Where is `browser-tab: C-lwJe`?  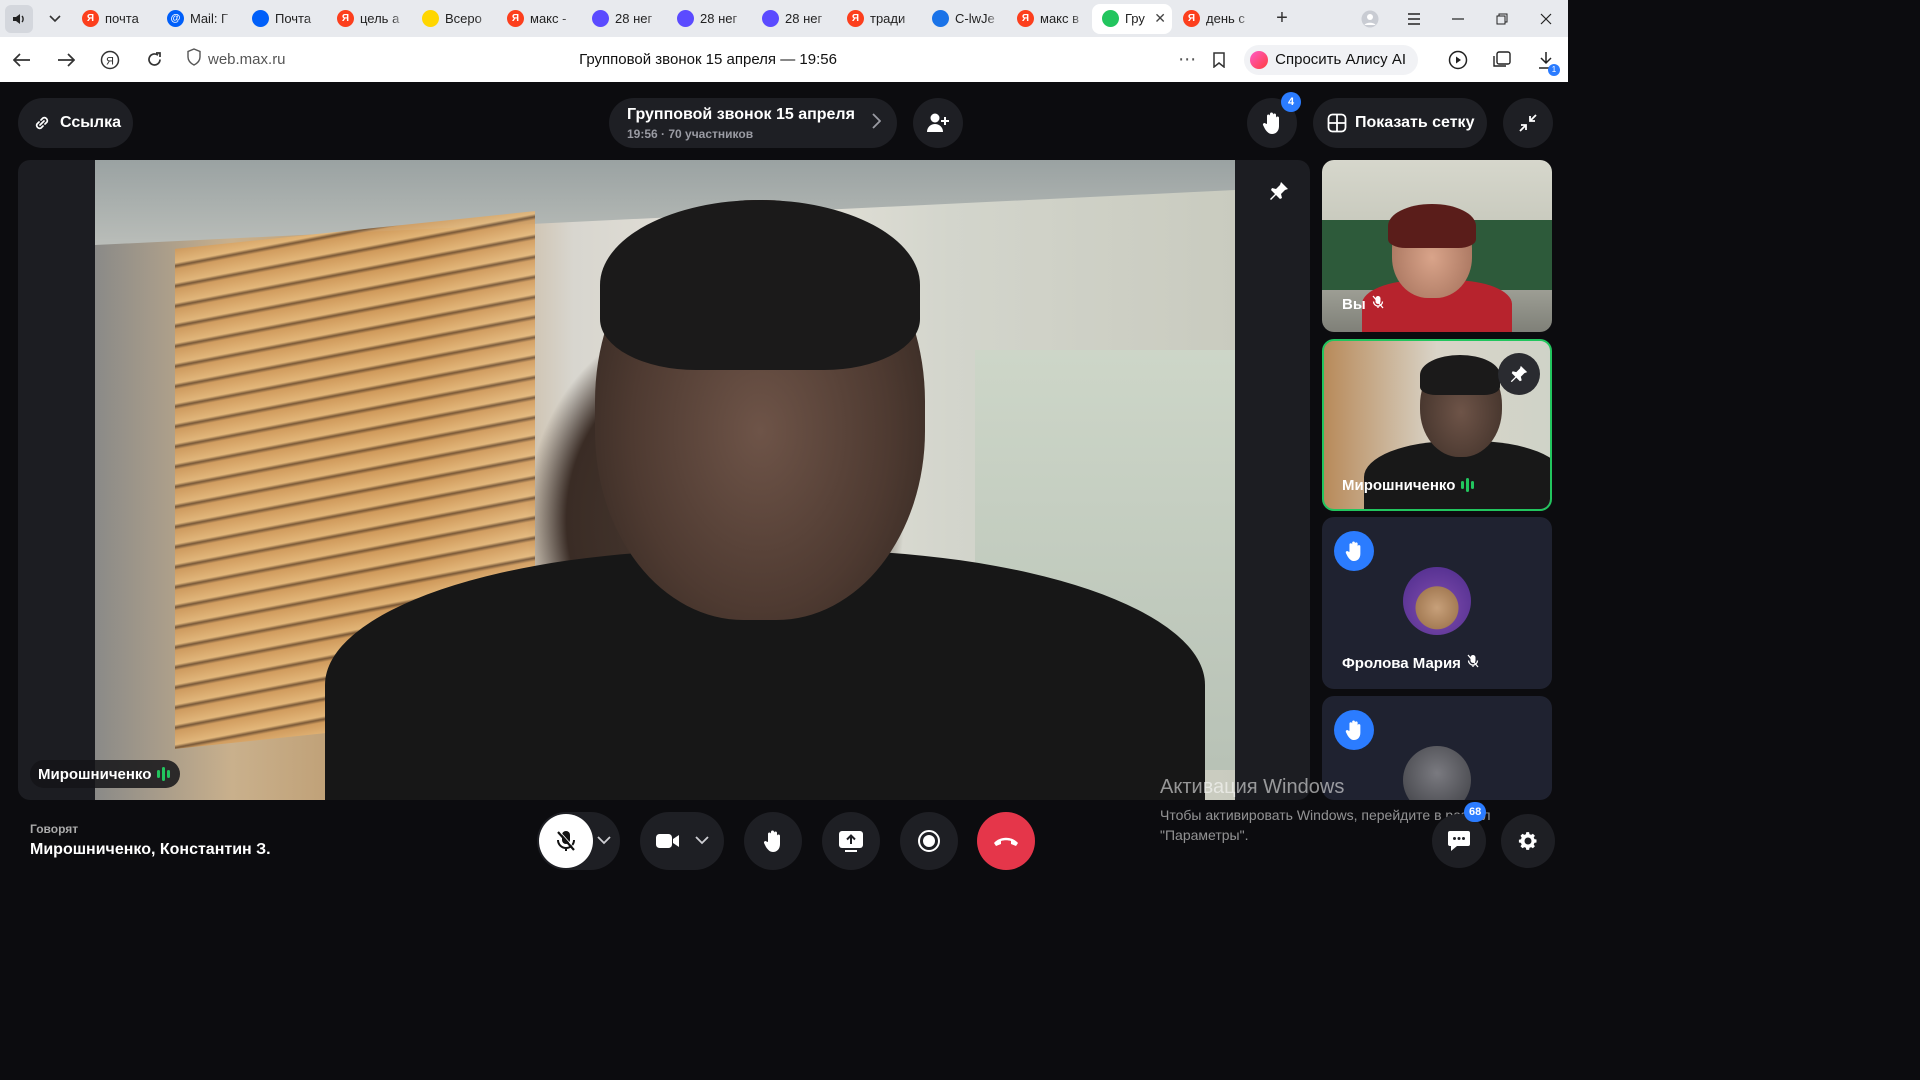
browser-tab: C-lwJe is located at coordinates (964, 19).